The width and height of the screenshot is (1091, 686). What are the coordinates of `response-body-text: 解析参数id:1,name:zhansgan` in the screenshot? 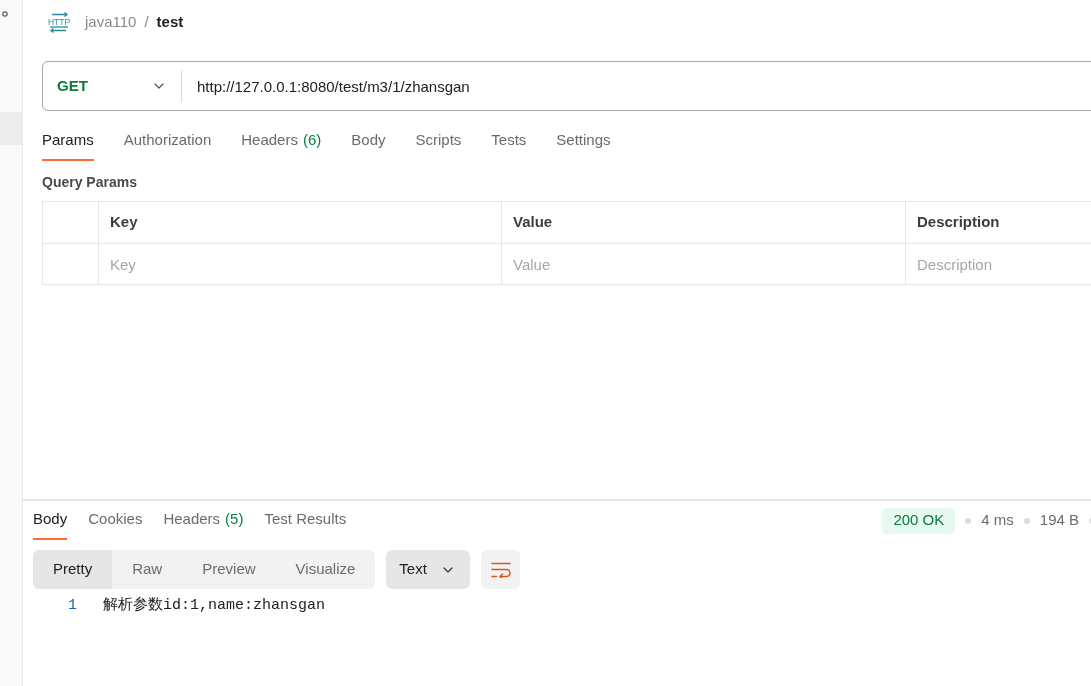 It's located at (214, 605).